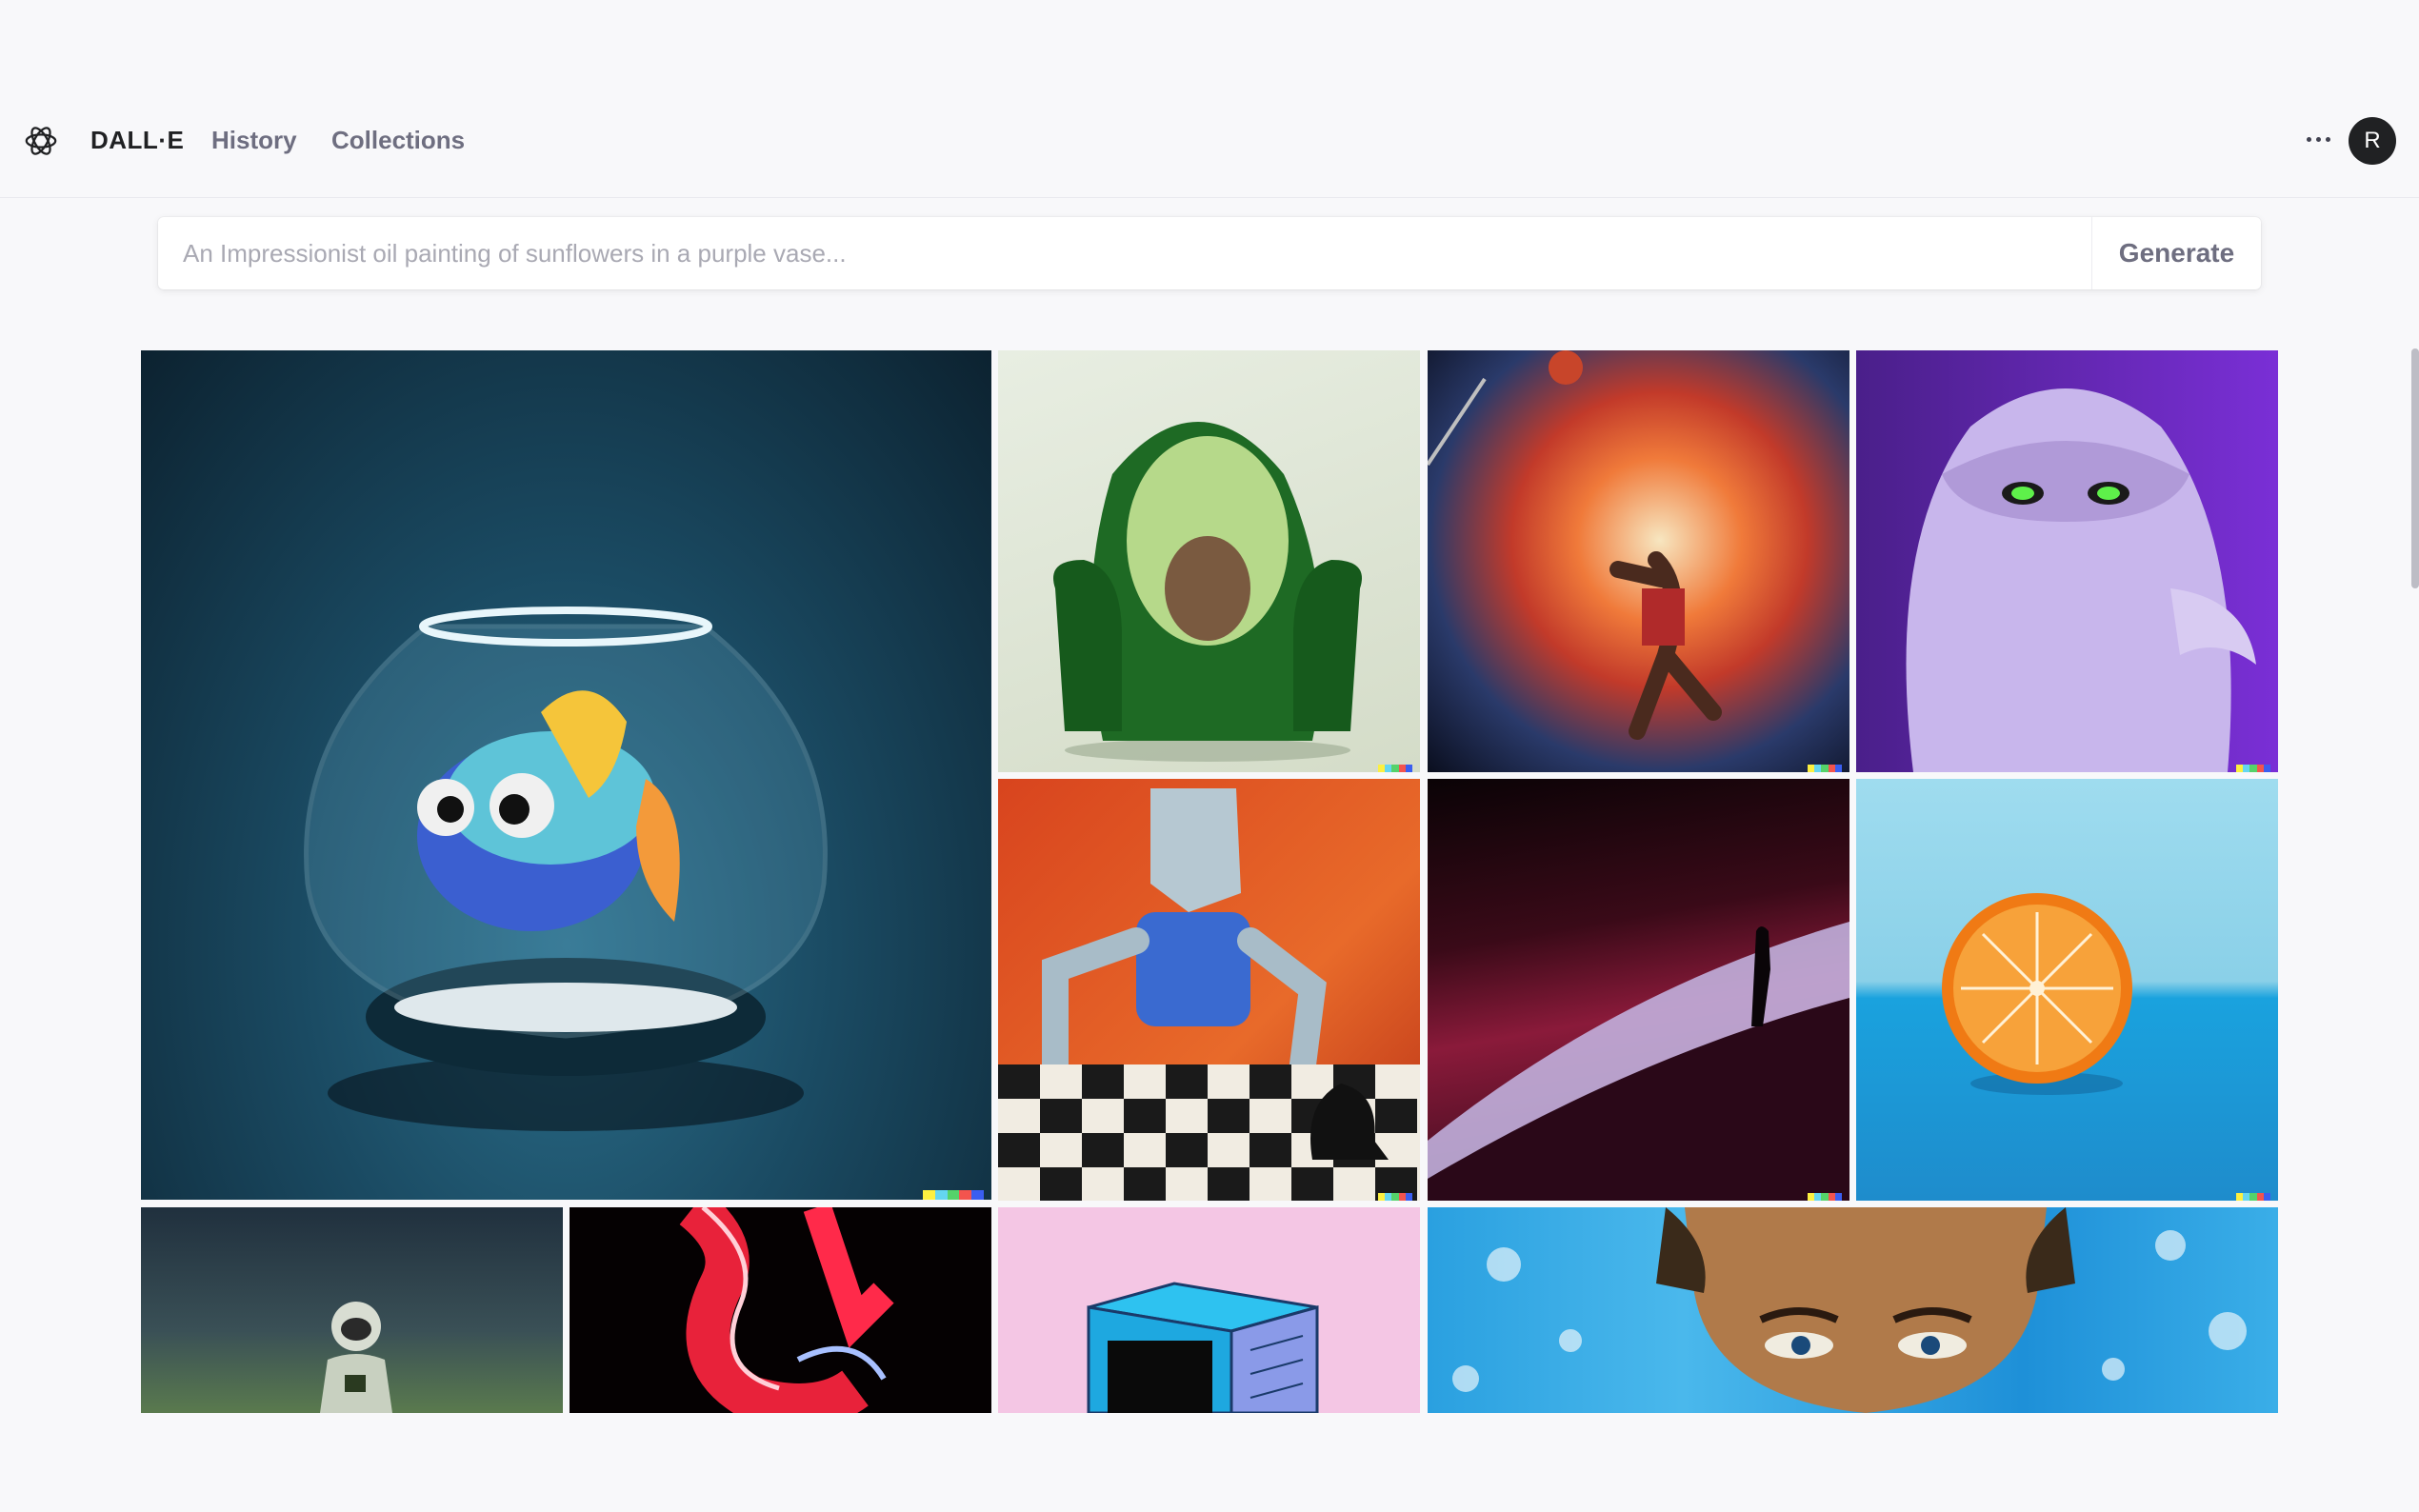  I want to click on prompt-bar: Generate, so click(1209, 253).